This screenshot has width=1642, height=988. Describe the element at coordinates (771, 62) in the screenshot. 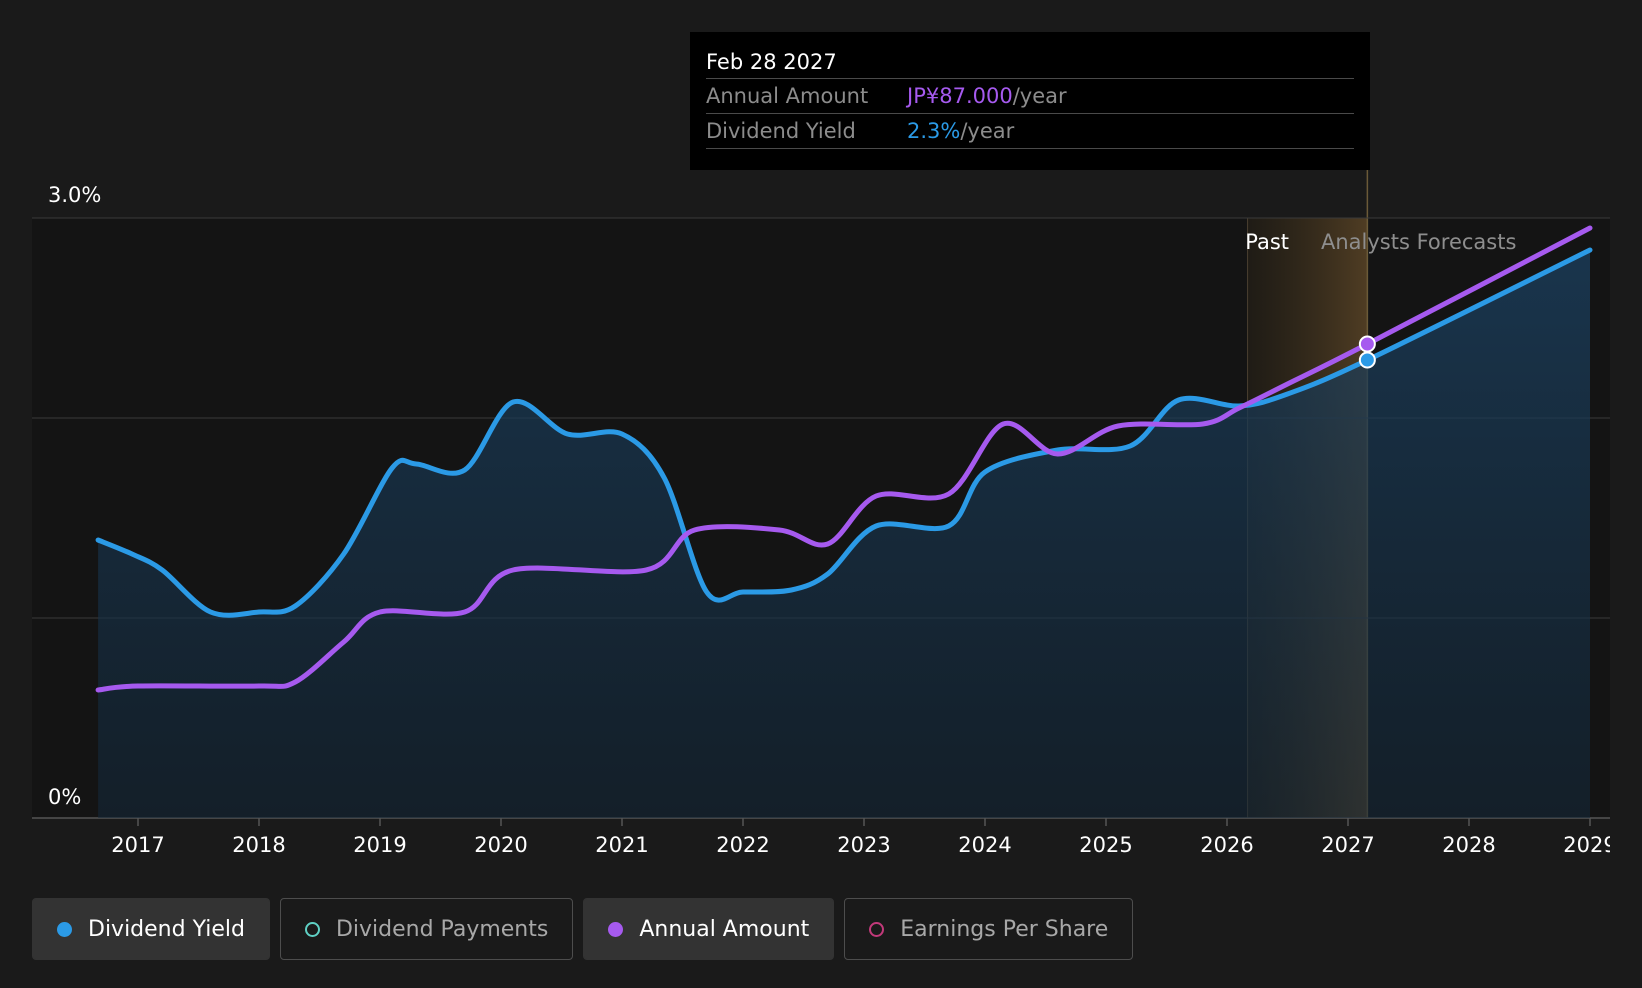

I see `tooltip-date: Feb 28 2027` at that location.